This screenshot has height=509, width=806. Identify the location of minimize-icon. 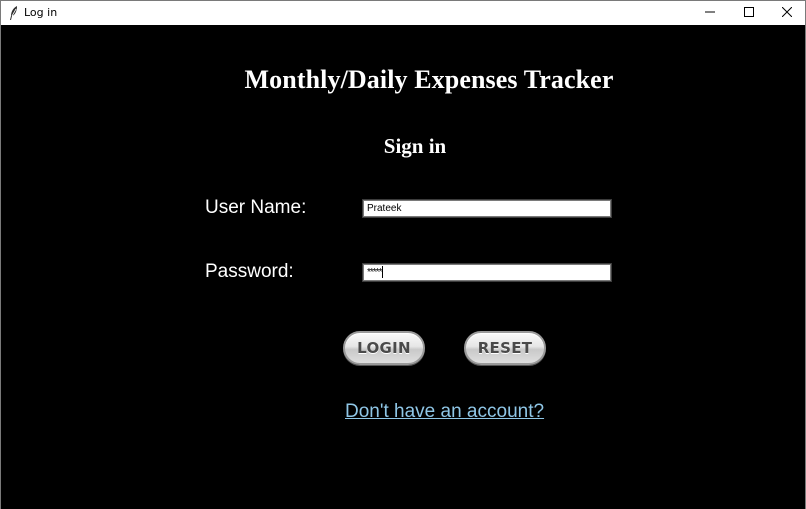
(710, 13).